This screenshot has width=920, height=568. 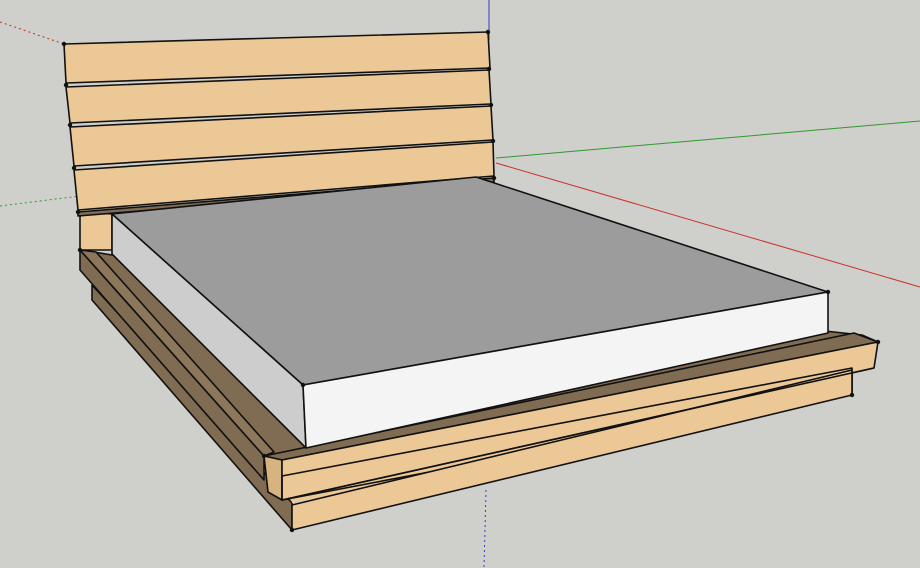 What do you see at coordinates (707, 139) in the screenshot?
I see `axis-green-solid` at bounding box center [707, 139].